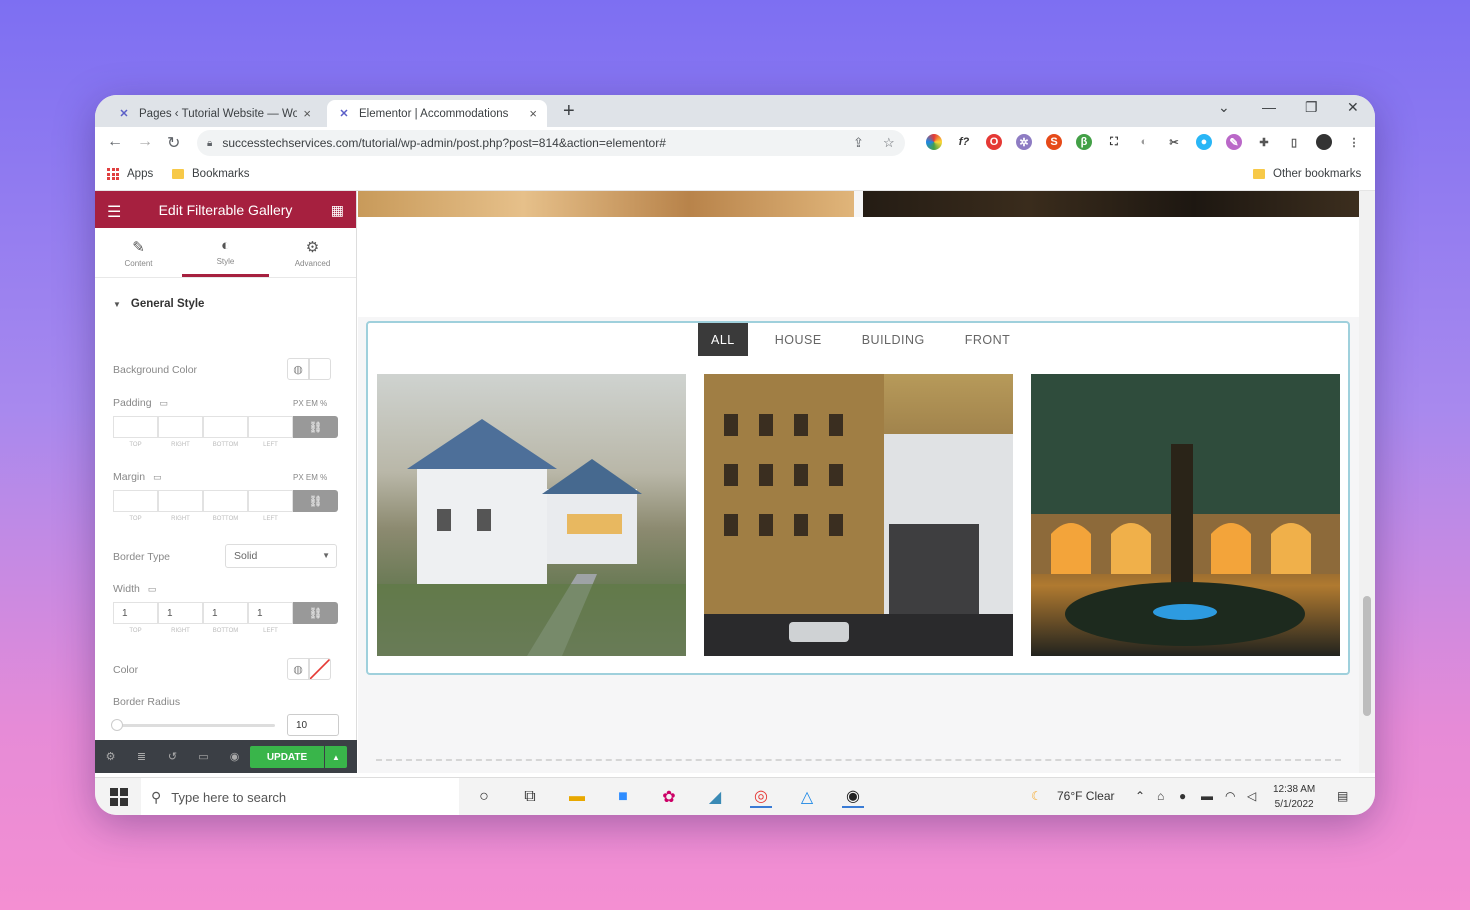  I want to click on bookmarks-folder: Bookmarks, so click(211, 174).